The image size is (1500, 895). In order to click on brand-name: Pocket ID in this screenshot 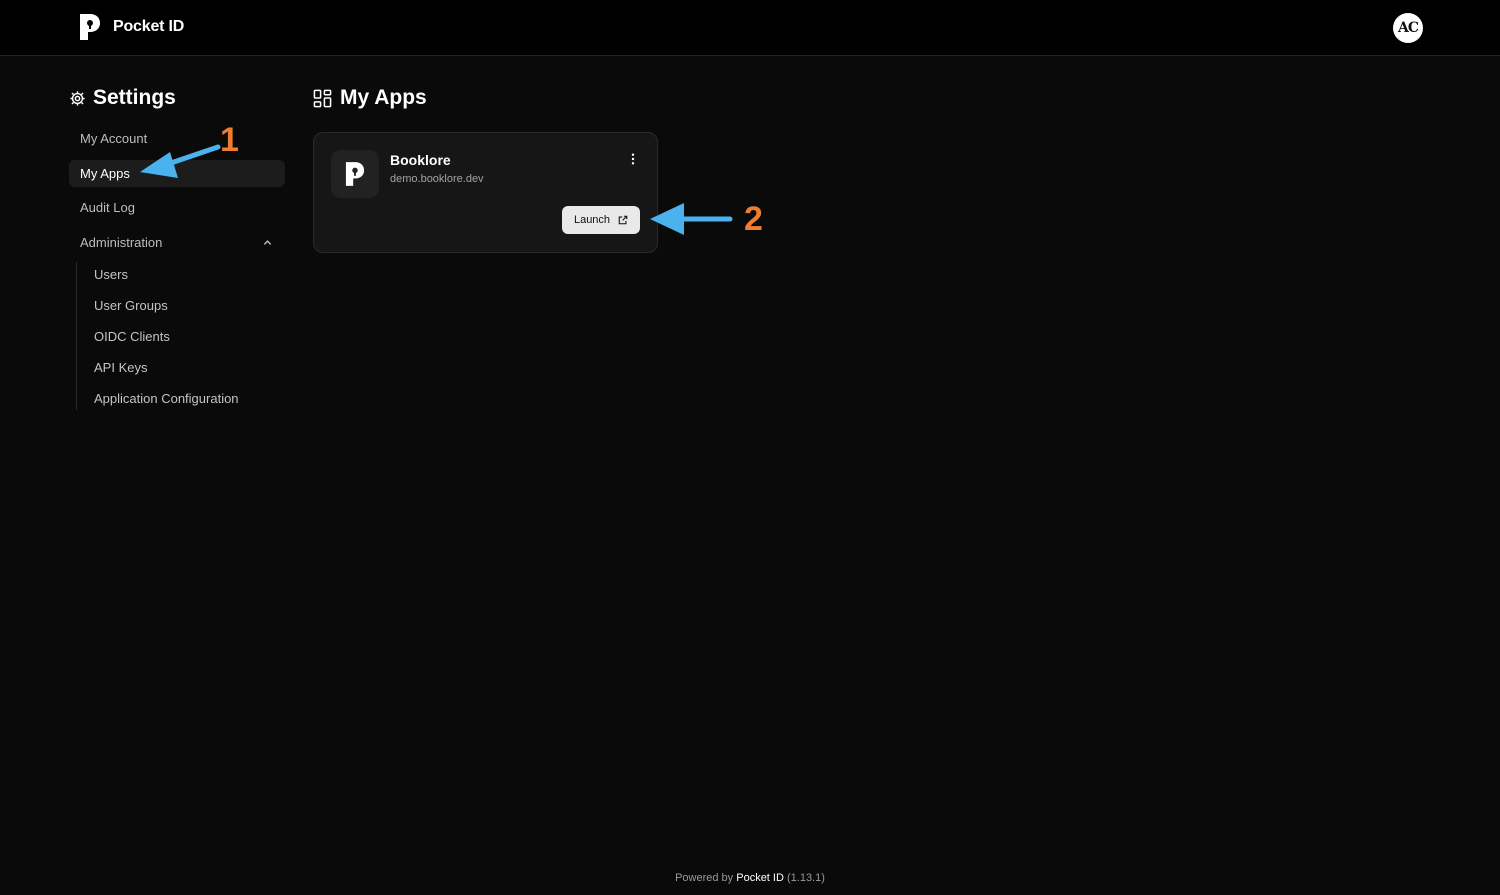, I will do `click(149, 26)`.